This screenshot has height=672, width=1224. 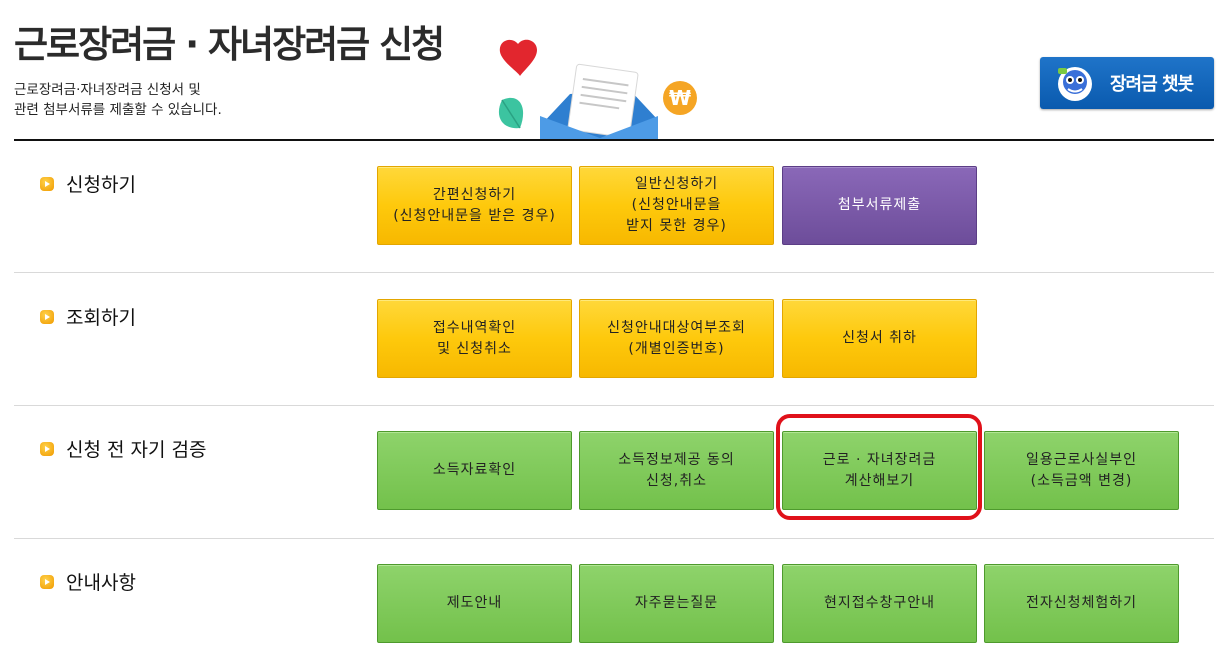 I want to click on withdraw-application-button: 신청서 취하, so click(x=879, y=338).